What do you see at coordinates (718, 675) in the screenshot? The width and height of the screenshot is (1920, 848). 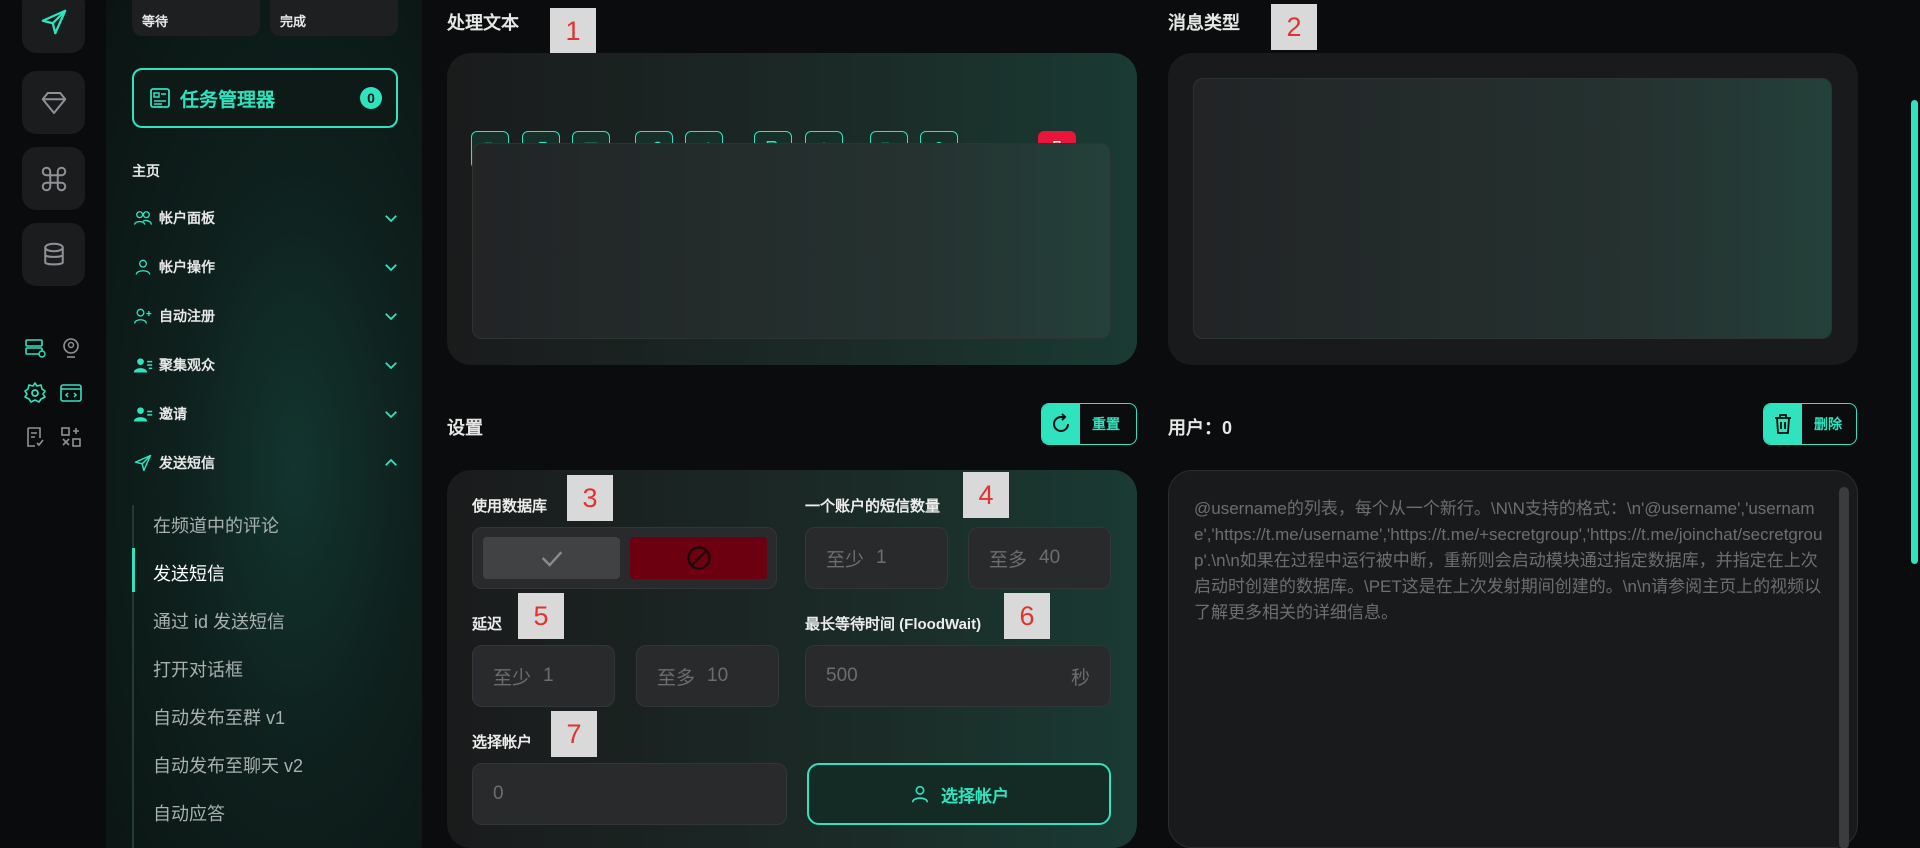 I see `max-value: 10` at bounding box center [718, 675].